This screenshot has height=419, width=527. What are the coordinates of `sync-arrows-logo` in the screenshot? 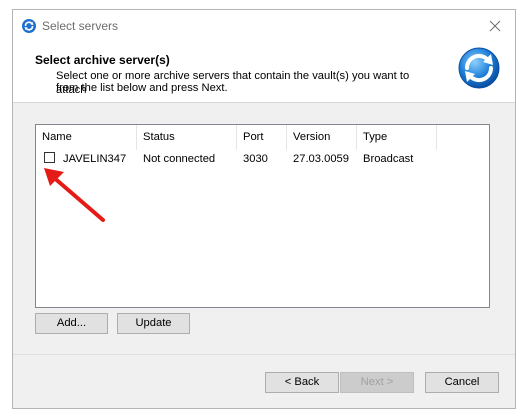 It's located at (479, 68).